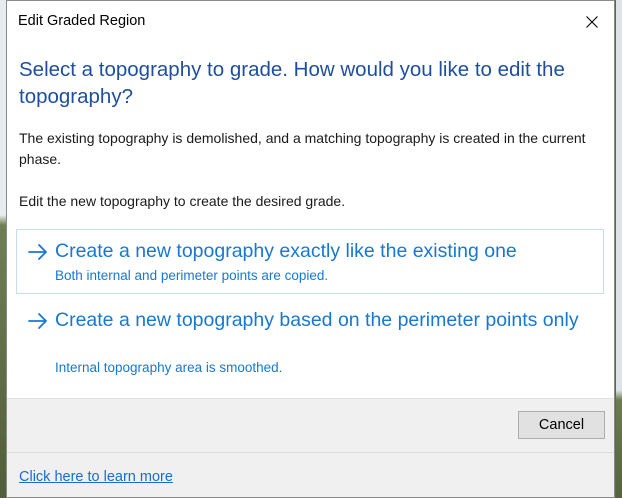 This screenshot has height=498, width=622. Describe the element at coordinates (310, 474) in the screenshot. I see `footer: Click here to learn more` at that location.